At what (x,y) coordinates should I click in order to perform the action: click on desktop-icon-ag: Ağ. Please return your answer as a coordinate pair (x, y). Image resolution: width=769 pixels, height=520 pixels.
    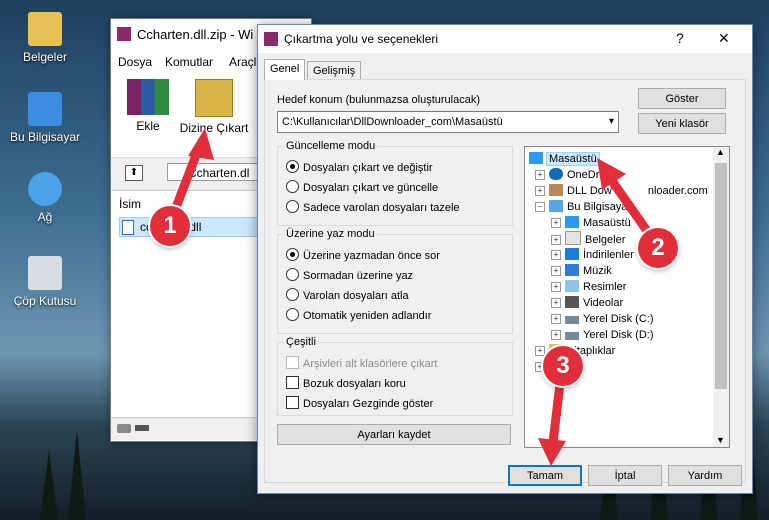
    Looking at the image, I should click on (45, 198).